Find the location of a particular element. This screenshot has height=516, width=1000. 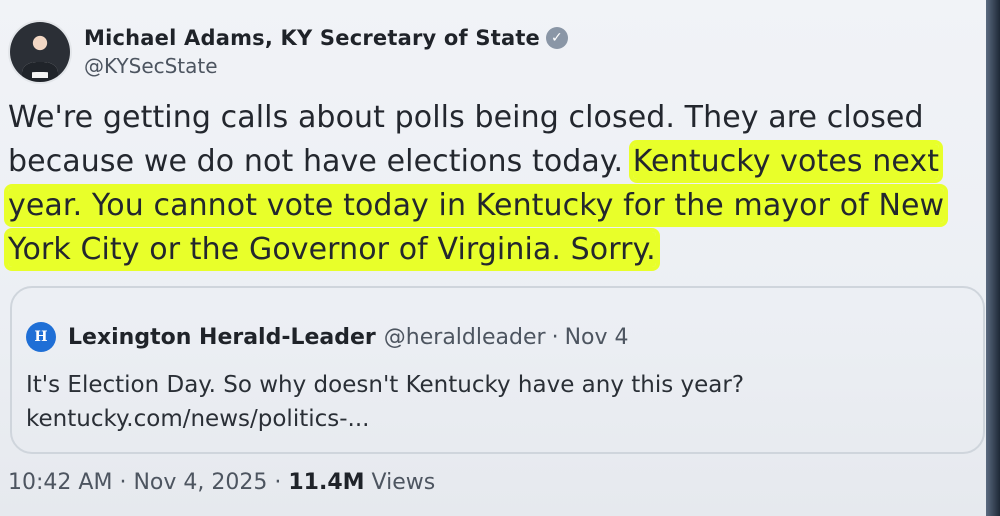

author-name-text: Michael Adams, KY Secretary of State is located at coordinates (312, 38).